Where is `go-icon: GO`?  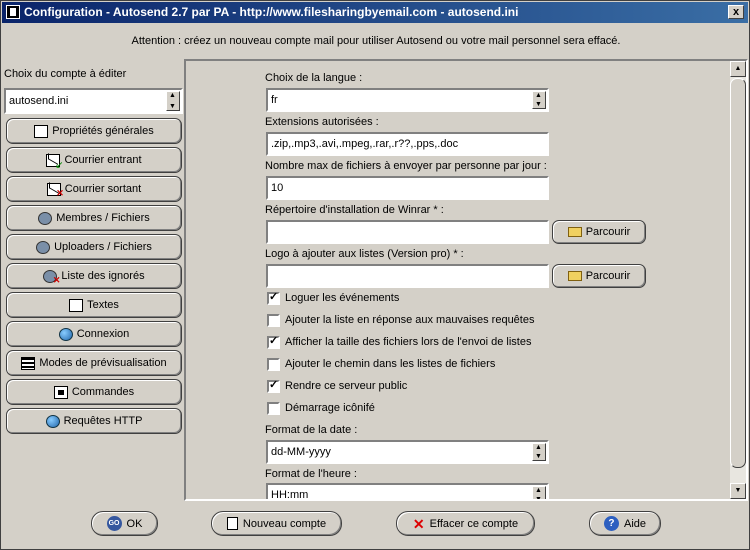
go-icon: GO is located at coordinates (114, 523).